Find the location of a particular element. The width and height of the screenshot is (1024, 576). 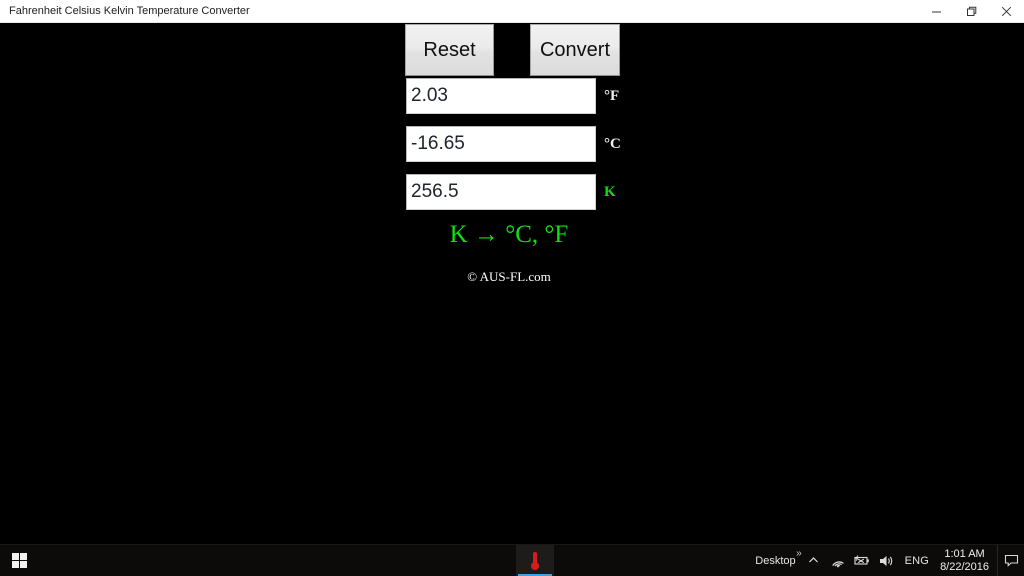

desktop-text: Desktop is located at coordinates (775, 560).